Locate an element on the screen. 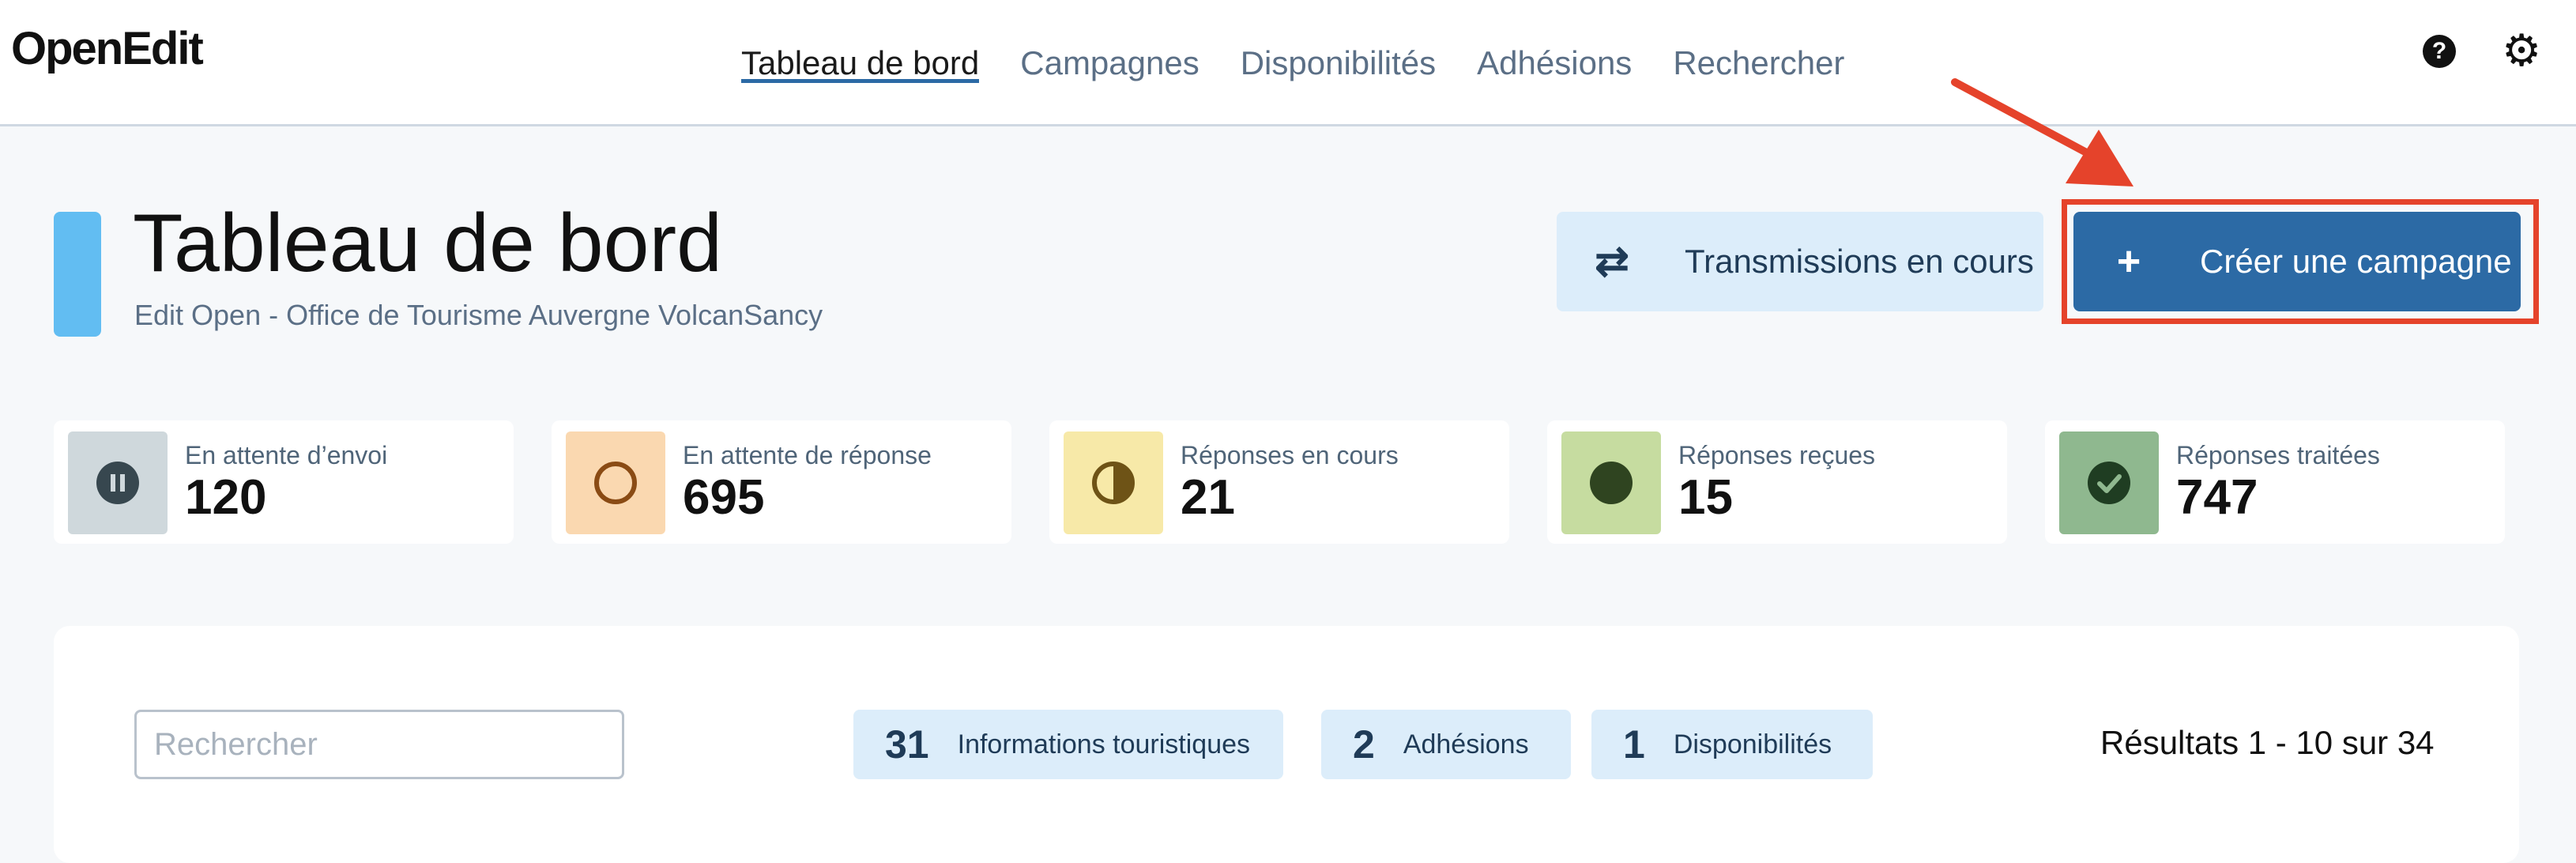  search-input is located at coordinates (379, 744).